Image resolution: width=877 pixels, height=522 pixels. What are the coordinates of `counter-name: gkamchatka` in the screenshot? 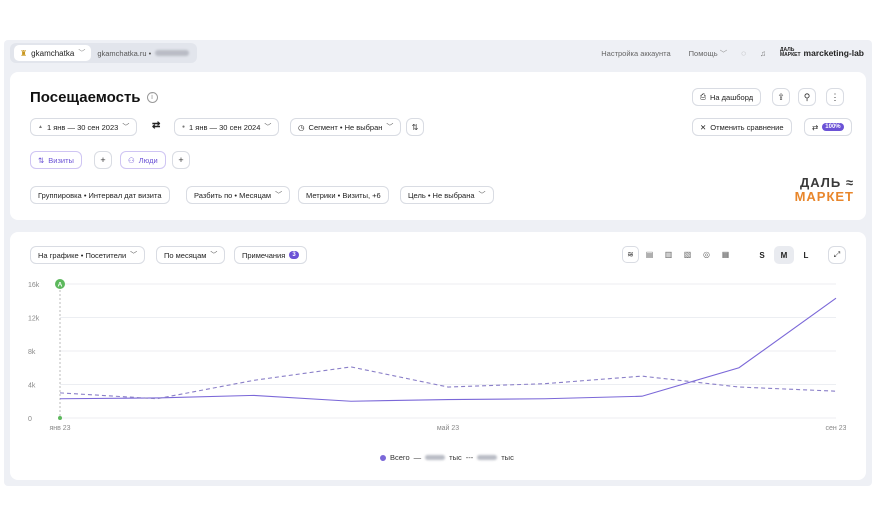 It's located at (53, 53).